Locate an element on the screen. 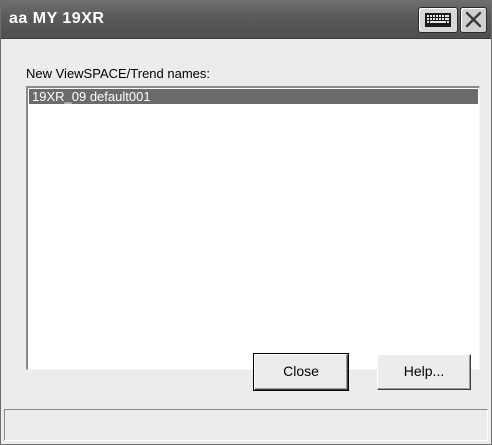  keyboard-button is located at coordinates (438, 20).